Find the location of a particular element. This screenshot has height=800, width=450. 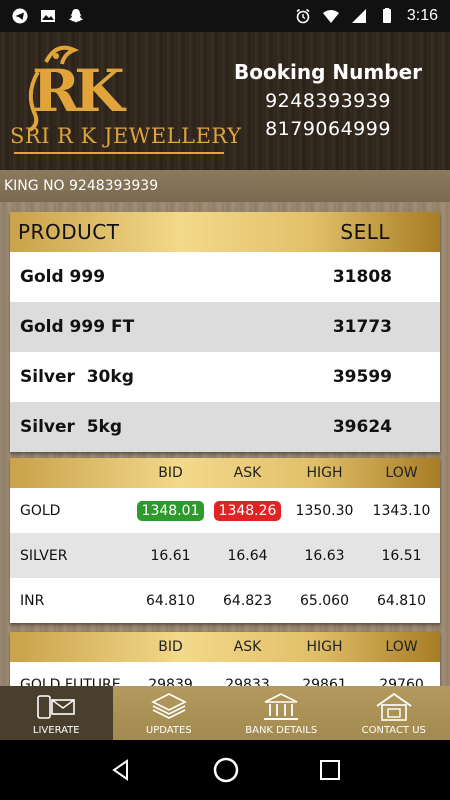

signal-icon is located at coordinates (358, 16).